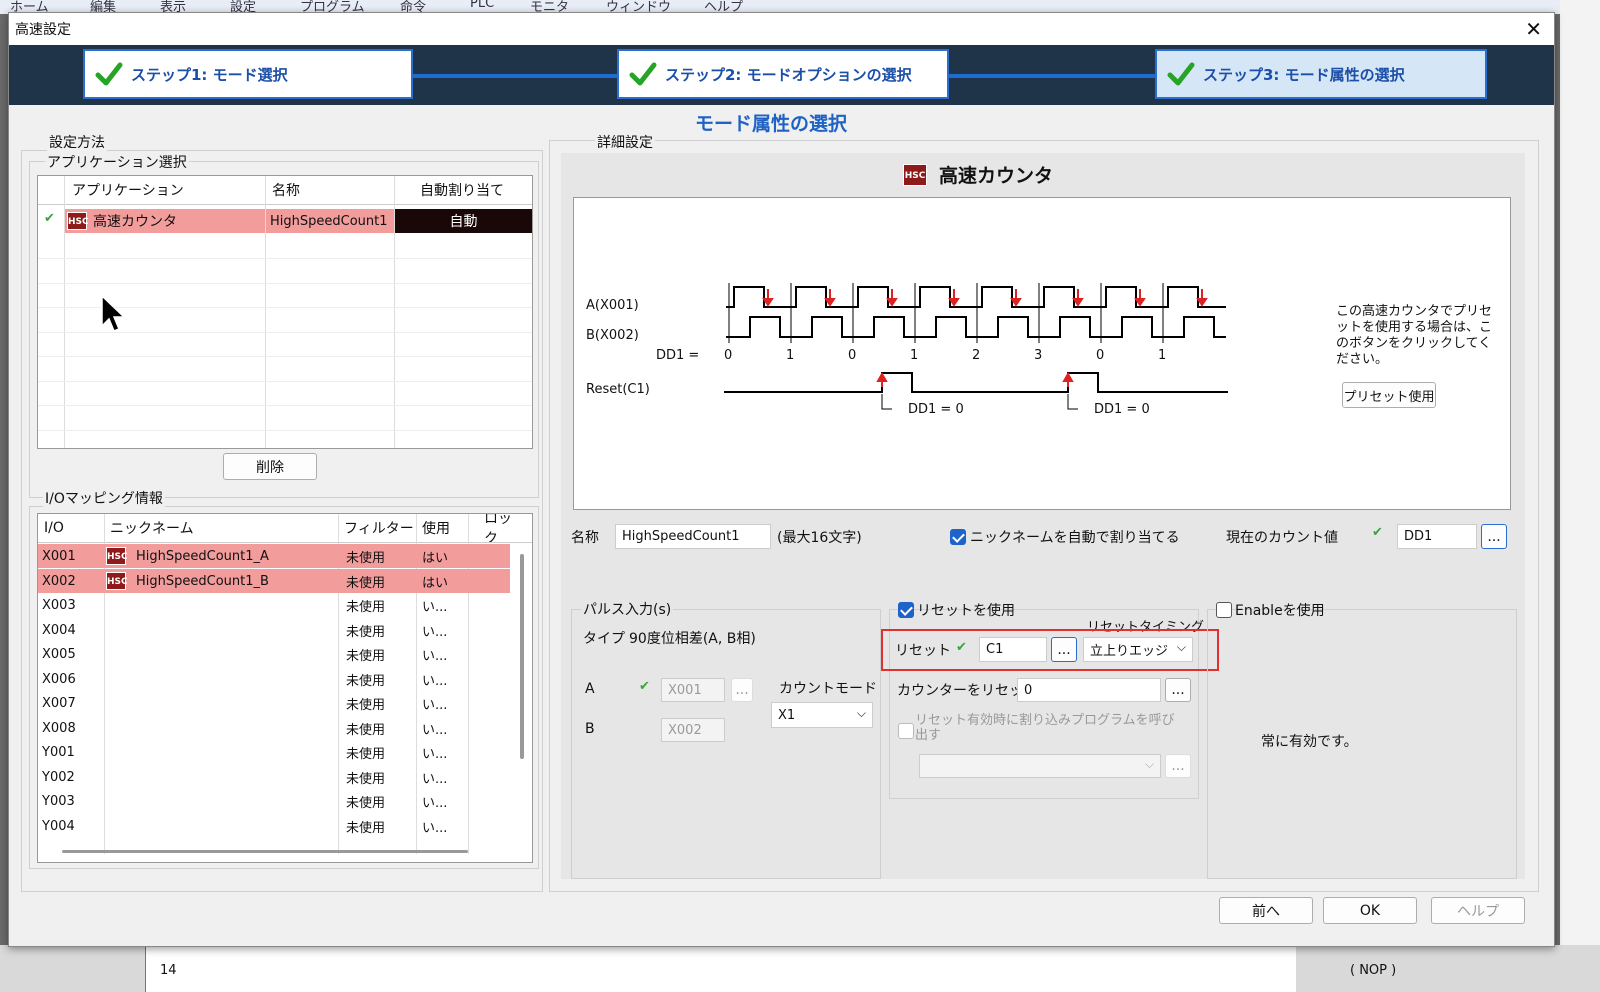  I want to click on input-a-field: X001, so click(693, 690).